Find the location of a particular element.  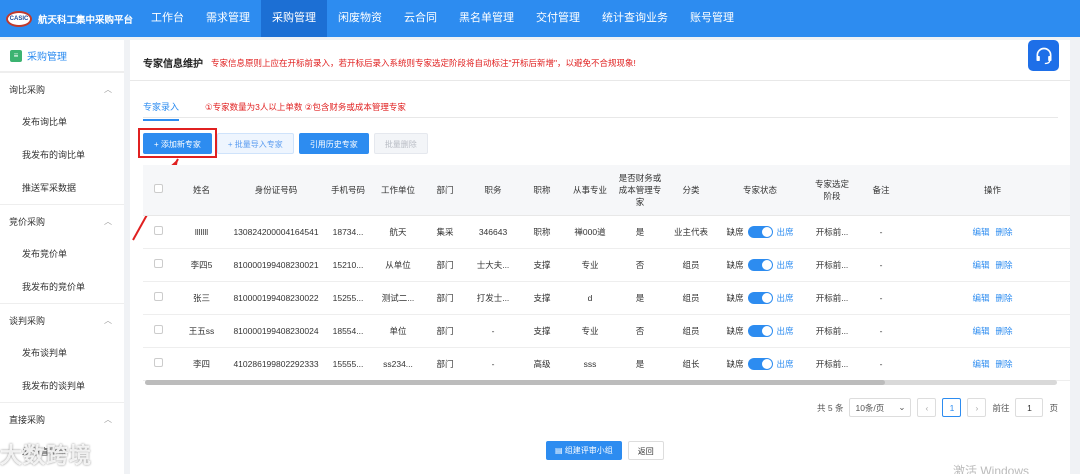

page-size-select: 10条/页 ⌄ is located at coordinates (880, 407).